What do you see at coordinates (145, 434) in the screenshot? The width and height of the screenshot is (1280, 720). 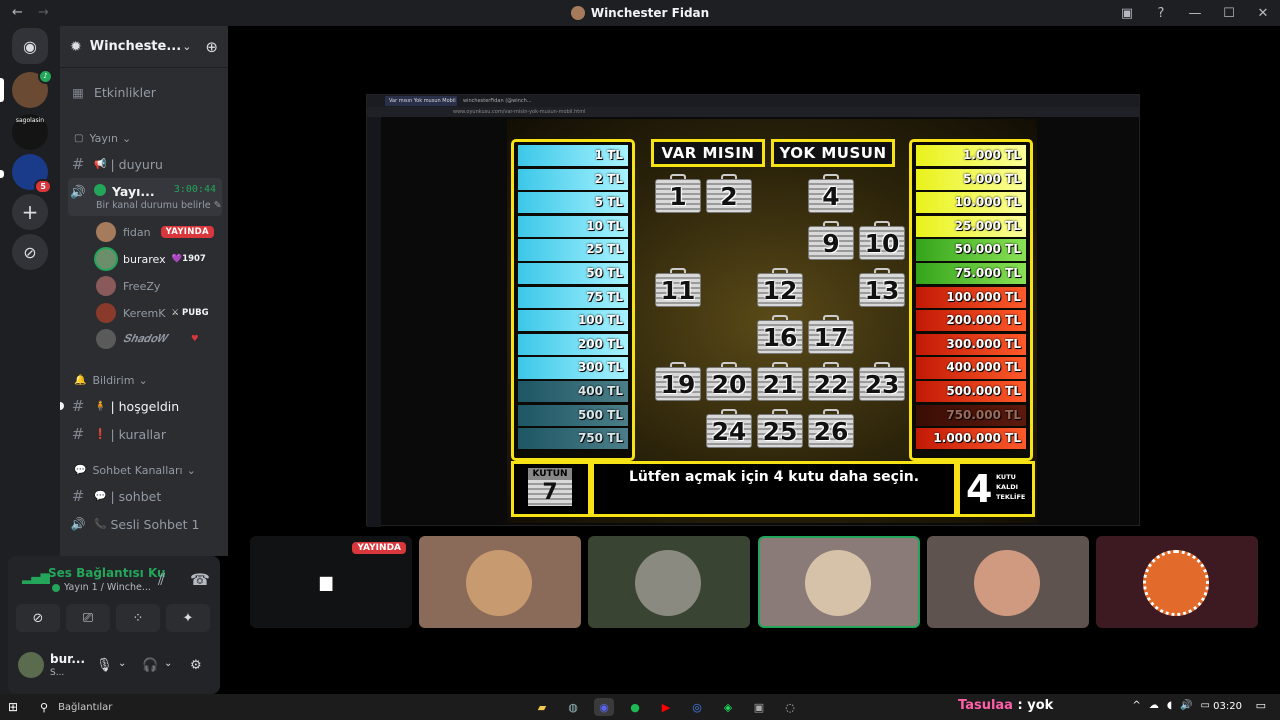 I see `channel-kurallar: # ❗ | kurallar` at bounding box center [145, 434].